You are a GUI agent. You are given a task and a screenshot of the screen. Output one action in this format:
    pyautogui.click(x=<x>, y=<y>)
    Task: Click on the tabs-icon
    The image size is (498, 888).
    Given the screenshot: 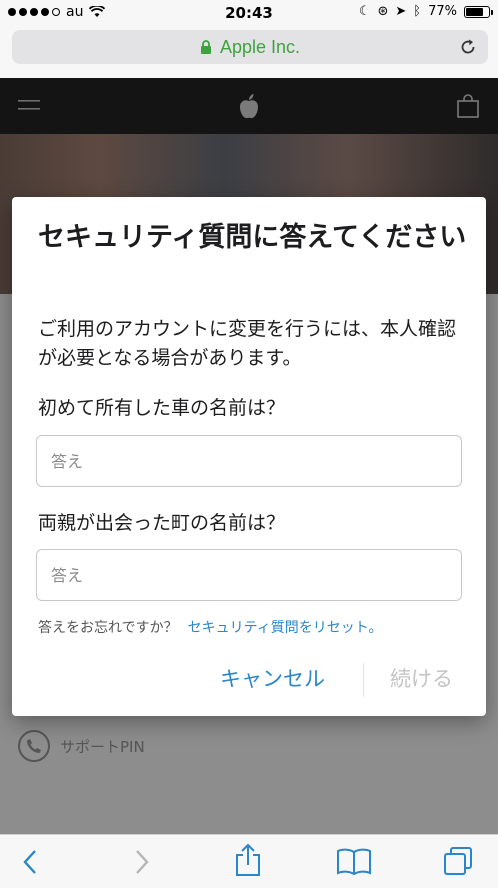 What is the action you would take?
    pyautogui.click(x=458, y=861)
    